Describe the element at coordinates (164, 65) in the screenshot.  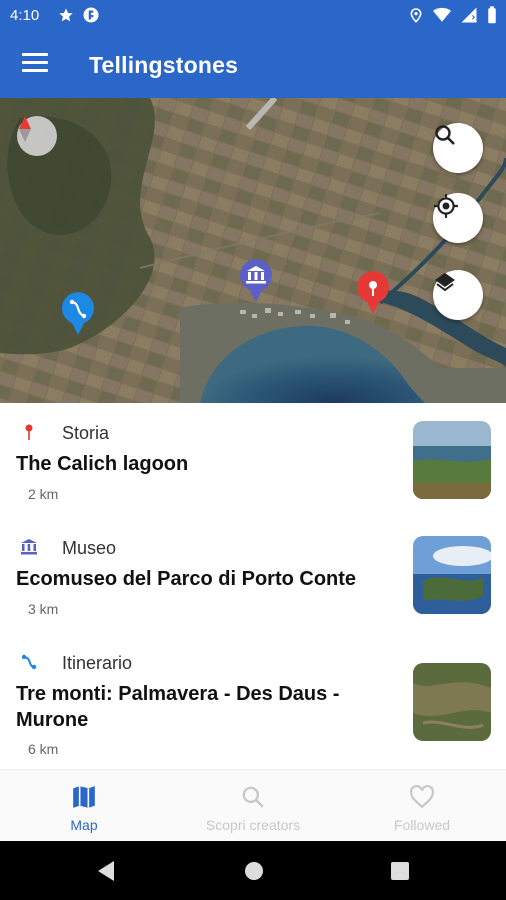
I see `app-title: Tellingstones` at that location.